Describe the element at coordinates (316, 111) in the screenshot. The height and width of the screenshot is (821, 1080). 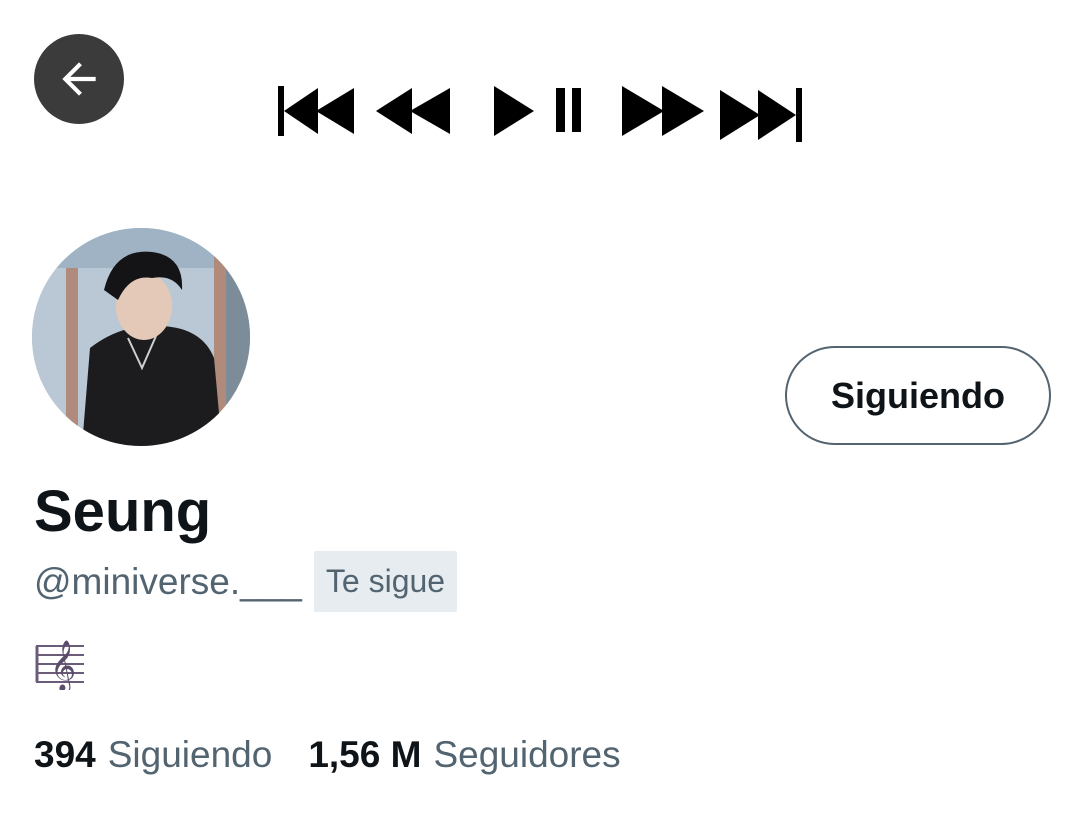
I see `skip-previous-icon` at that location.